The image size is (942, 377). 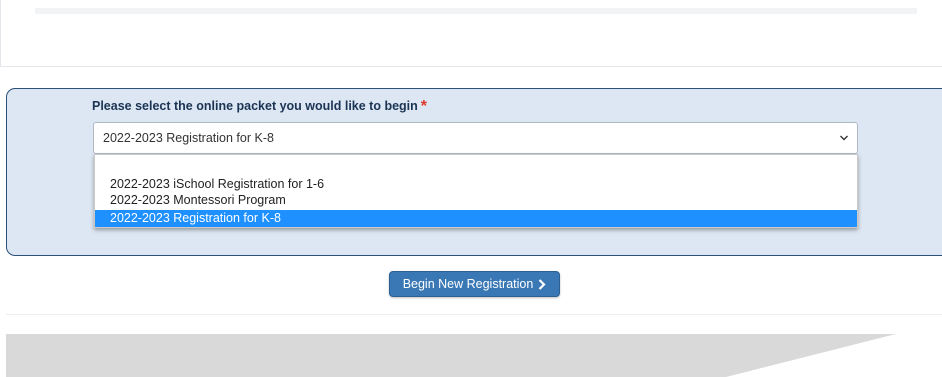 I want to click on footer-band, so click(x=474, y=355).